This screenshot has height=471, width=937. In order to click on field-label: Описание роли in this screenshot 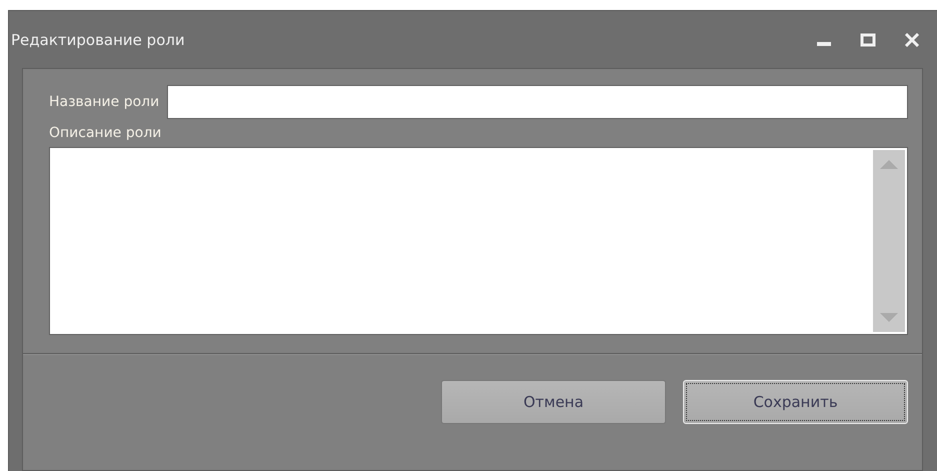, I will do `click(105, 133)`.